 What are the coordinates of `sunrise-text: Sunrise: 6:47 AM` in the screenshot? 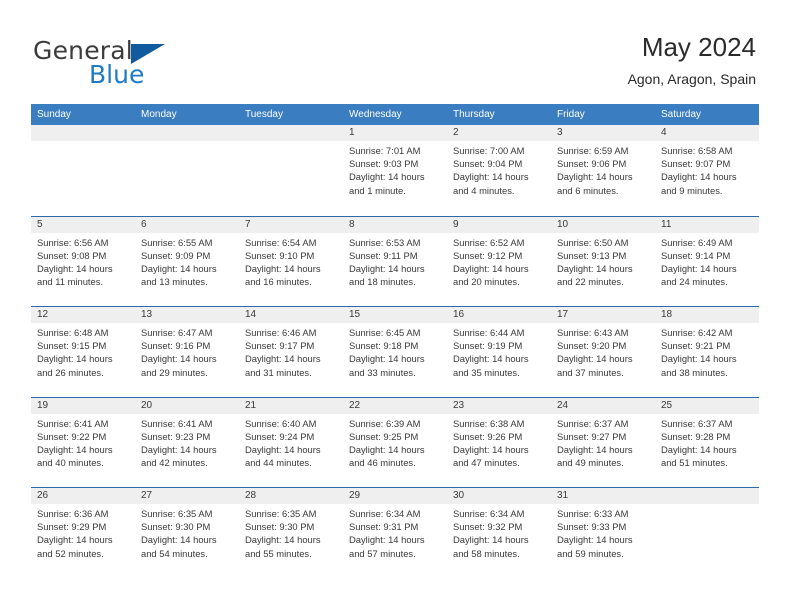 It's located at (177, 332).